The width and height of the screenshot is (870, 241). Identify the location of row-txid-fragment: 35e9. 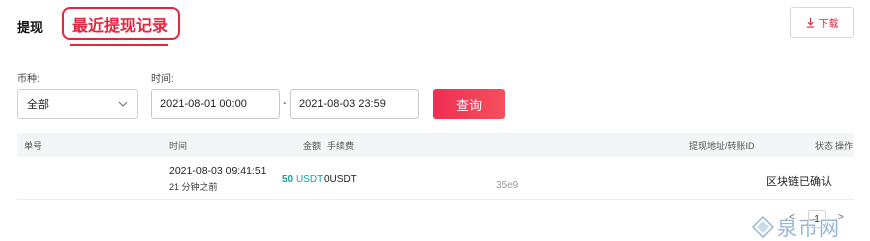
(507, 185).